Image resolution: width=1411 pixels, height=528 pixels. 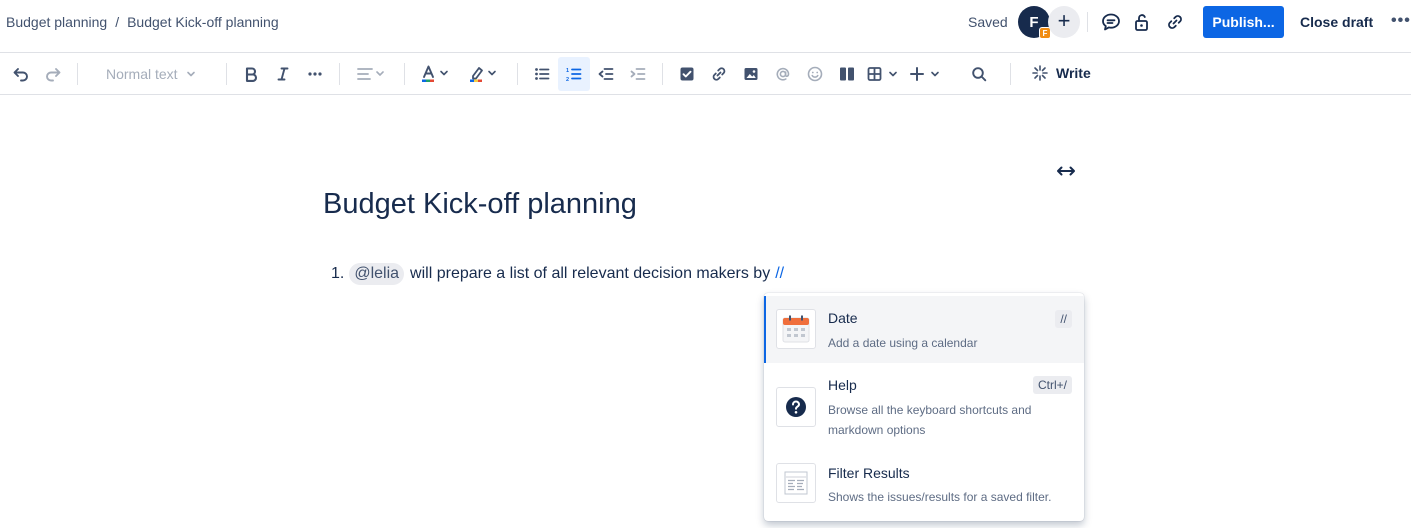 I want to click on more-formatting-icon, so click(x=315, y=74).